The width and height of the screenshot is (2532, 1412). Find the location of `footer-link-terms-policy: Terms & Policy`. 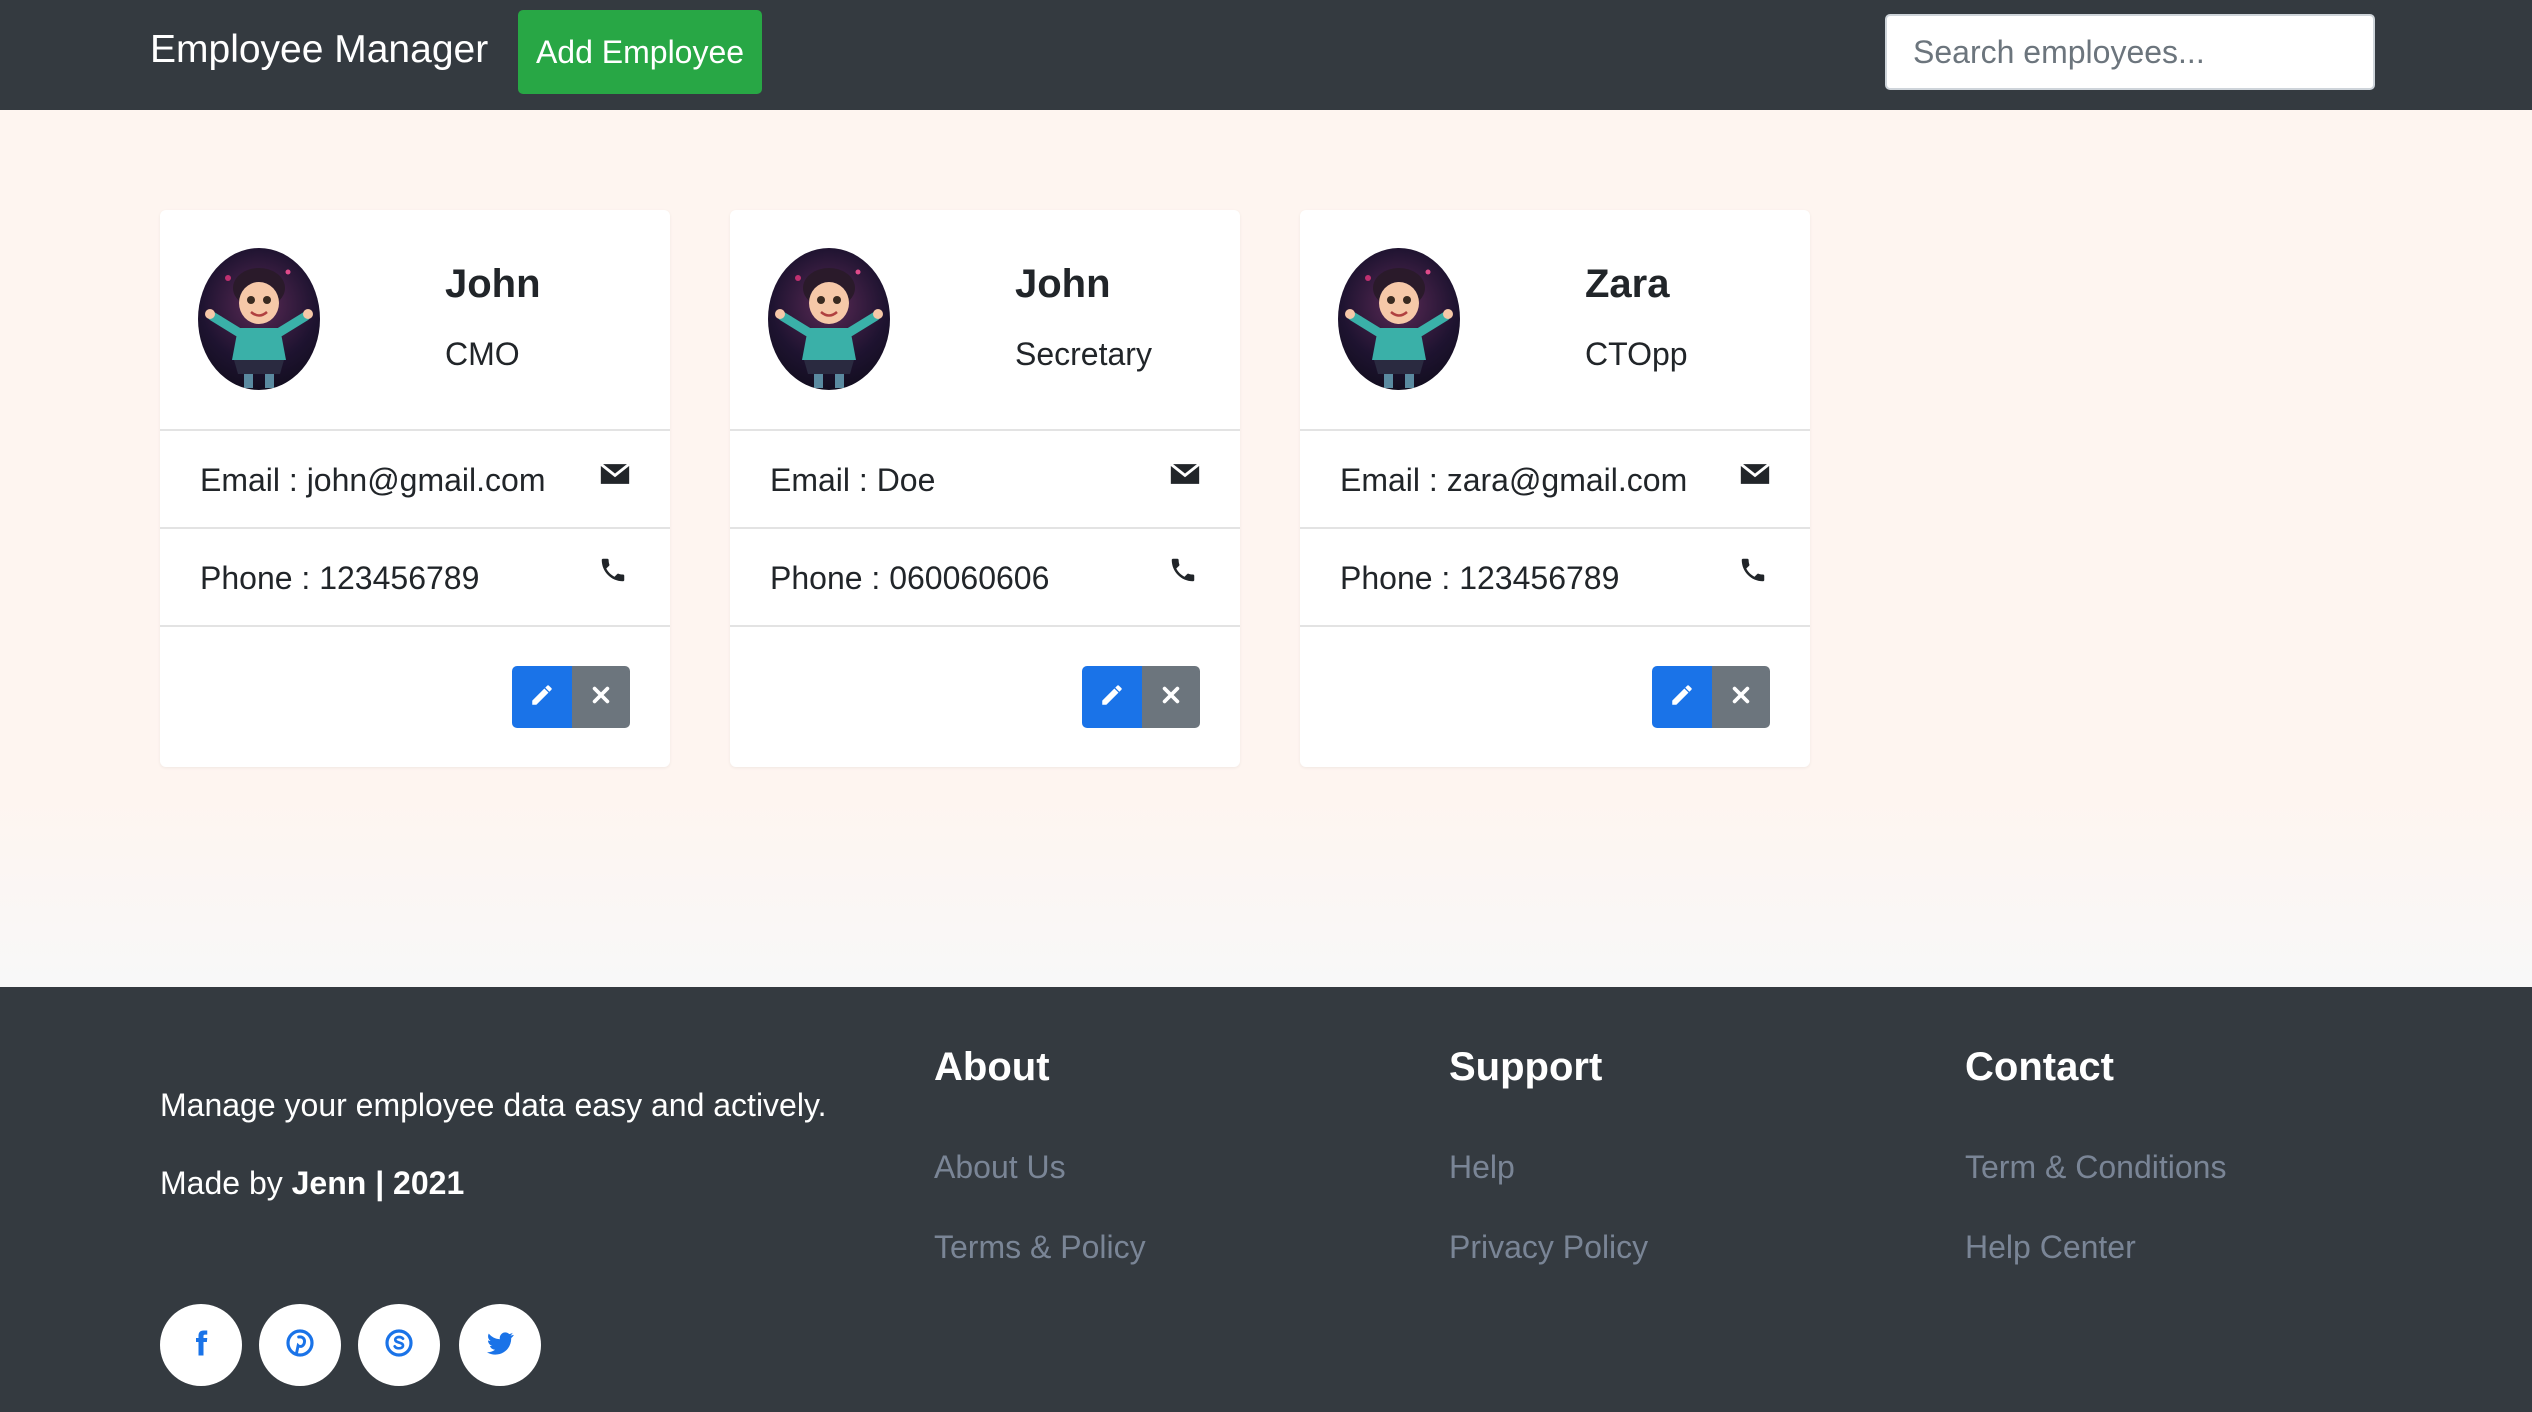

footer-link-terms-policy: Terms & Policy is located at coordinates (1040, 1247).